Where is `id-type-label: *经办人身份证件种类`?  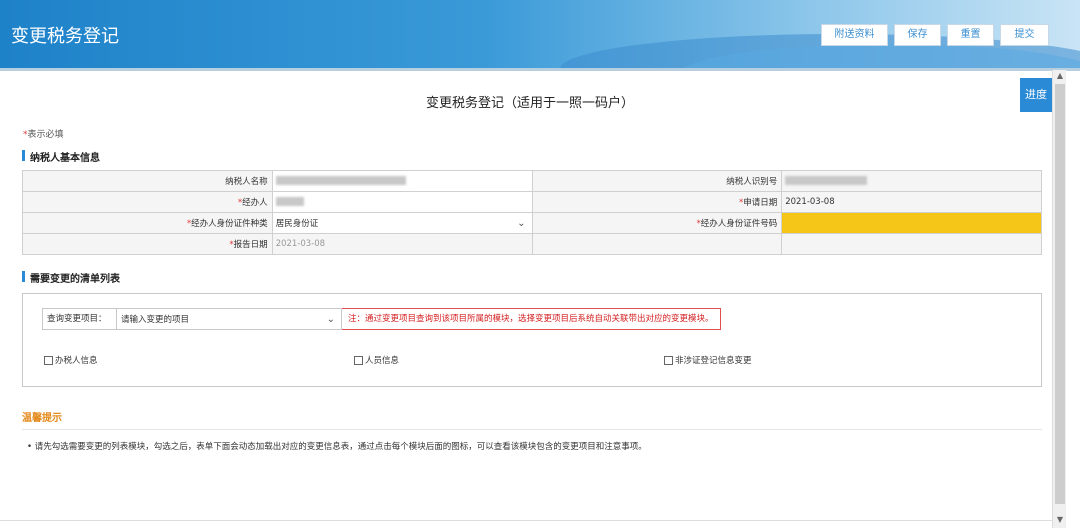
id-type-label: *经办人身份证件种类 is located at coordinates (147, 223).